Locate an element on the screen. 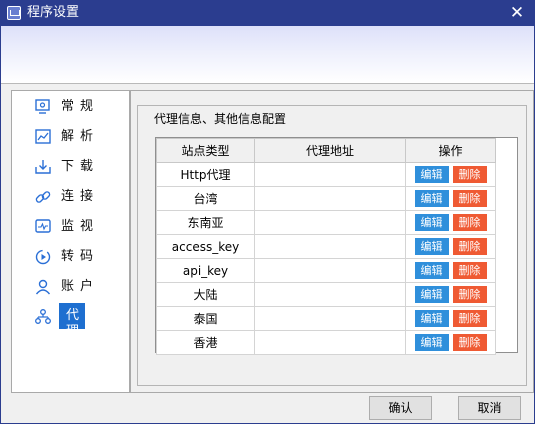 This screenshot has width=535, height=424. download-icon is located at coordinates (43, 167).